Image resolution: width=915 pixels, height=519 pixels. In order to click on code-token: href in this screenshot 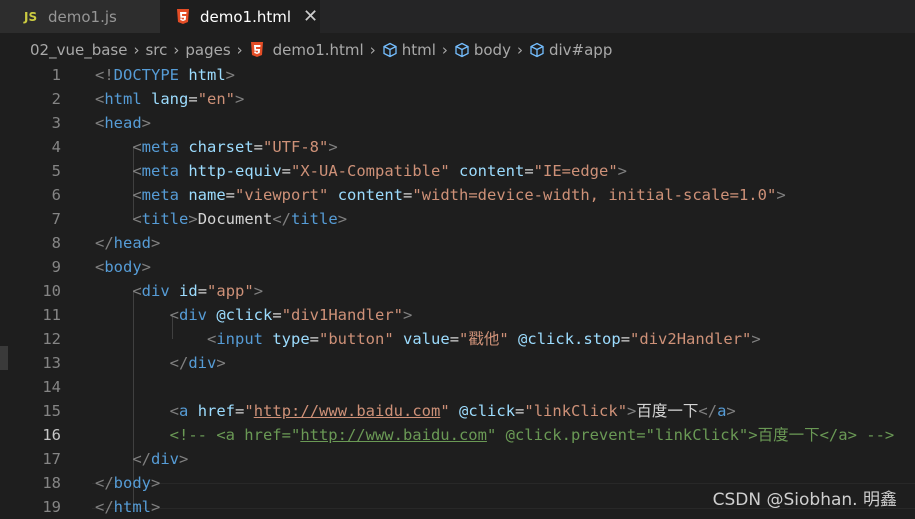, I will do `click(216, 411)`.